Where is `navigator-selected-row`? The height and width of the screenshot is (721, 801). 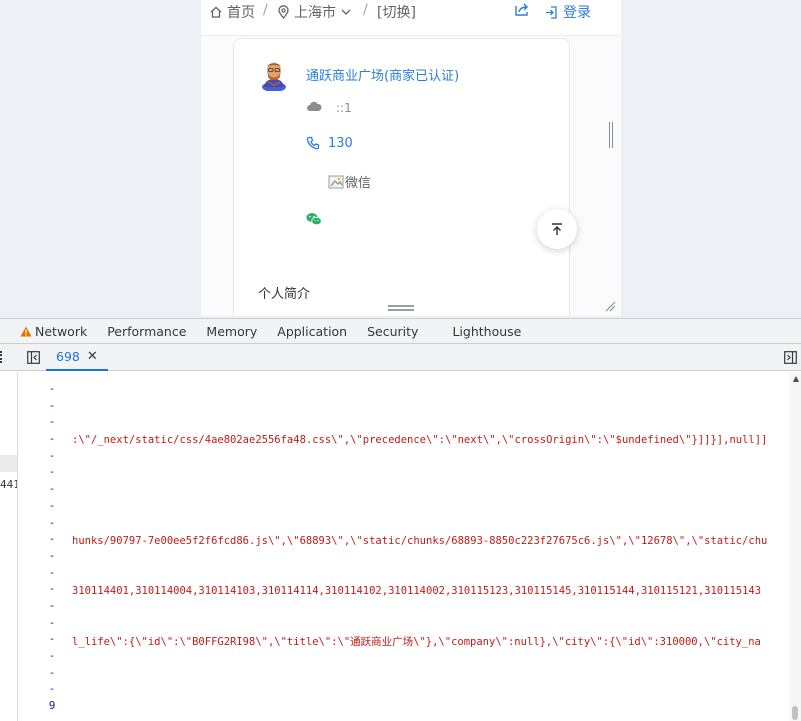 navigator-selected-row is located at coordinates (8, 463).